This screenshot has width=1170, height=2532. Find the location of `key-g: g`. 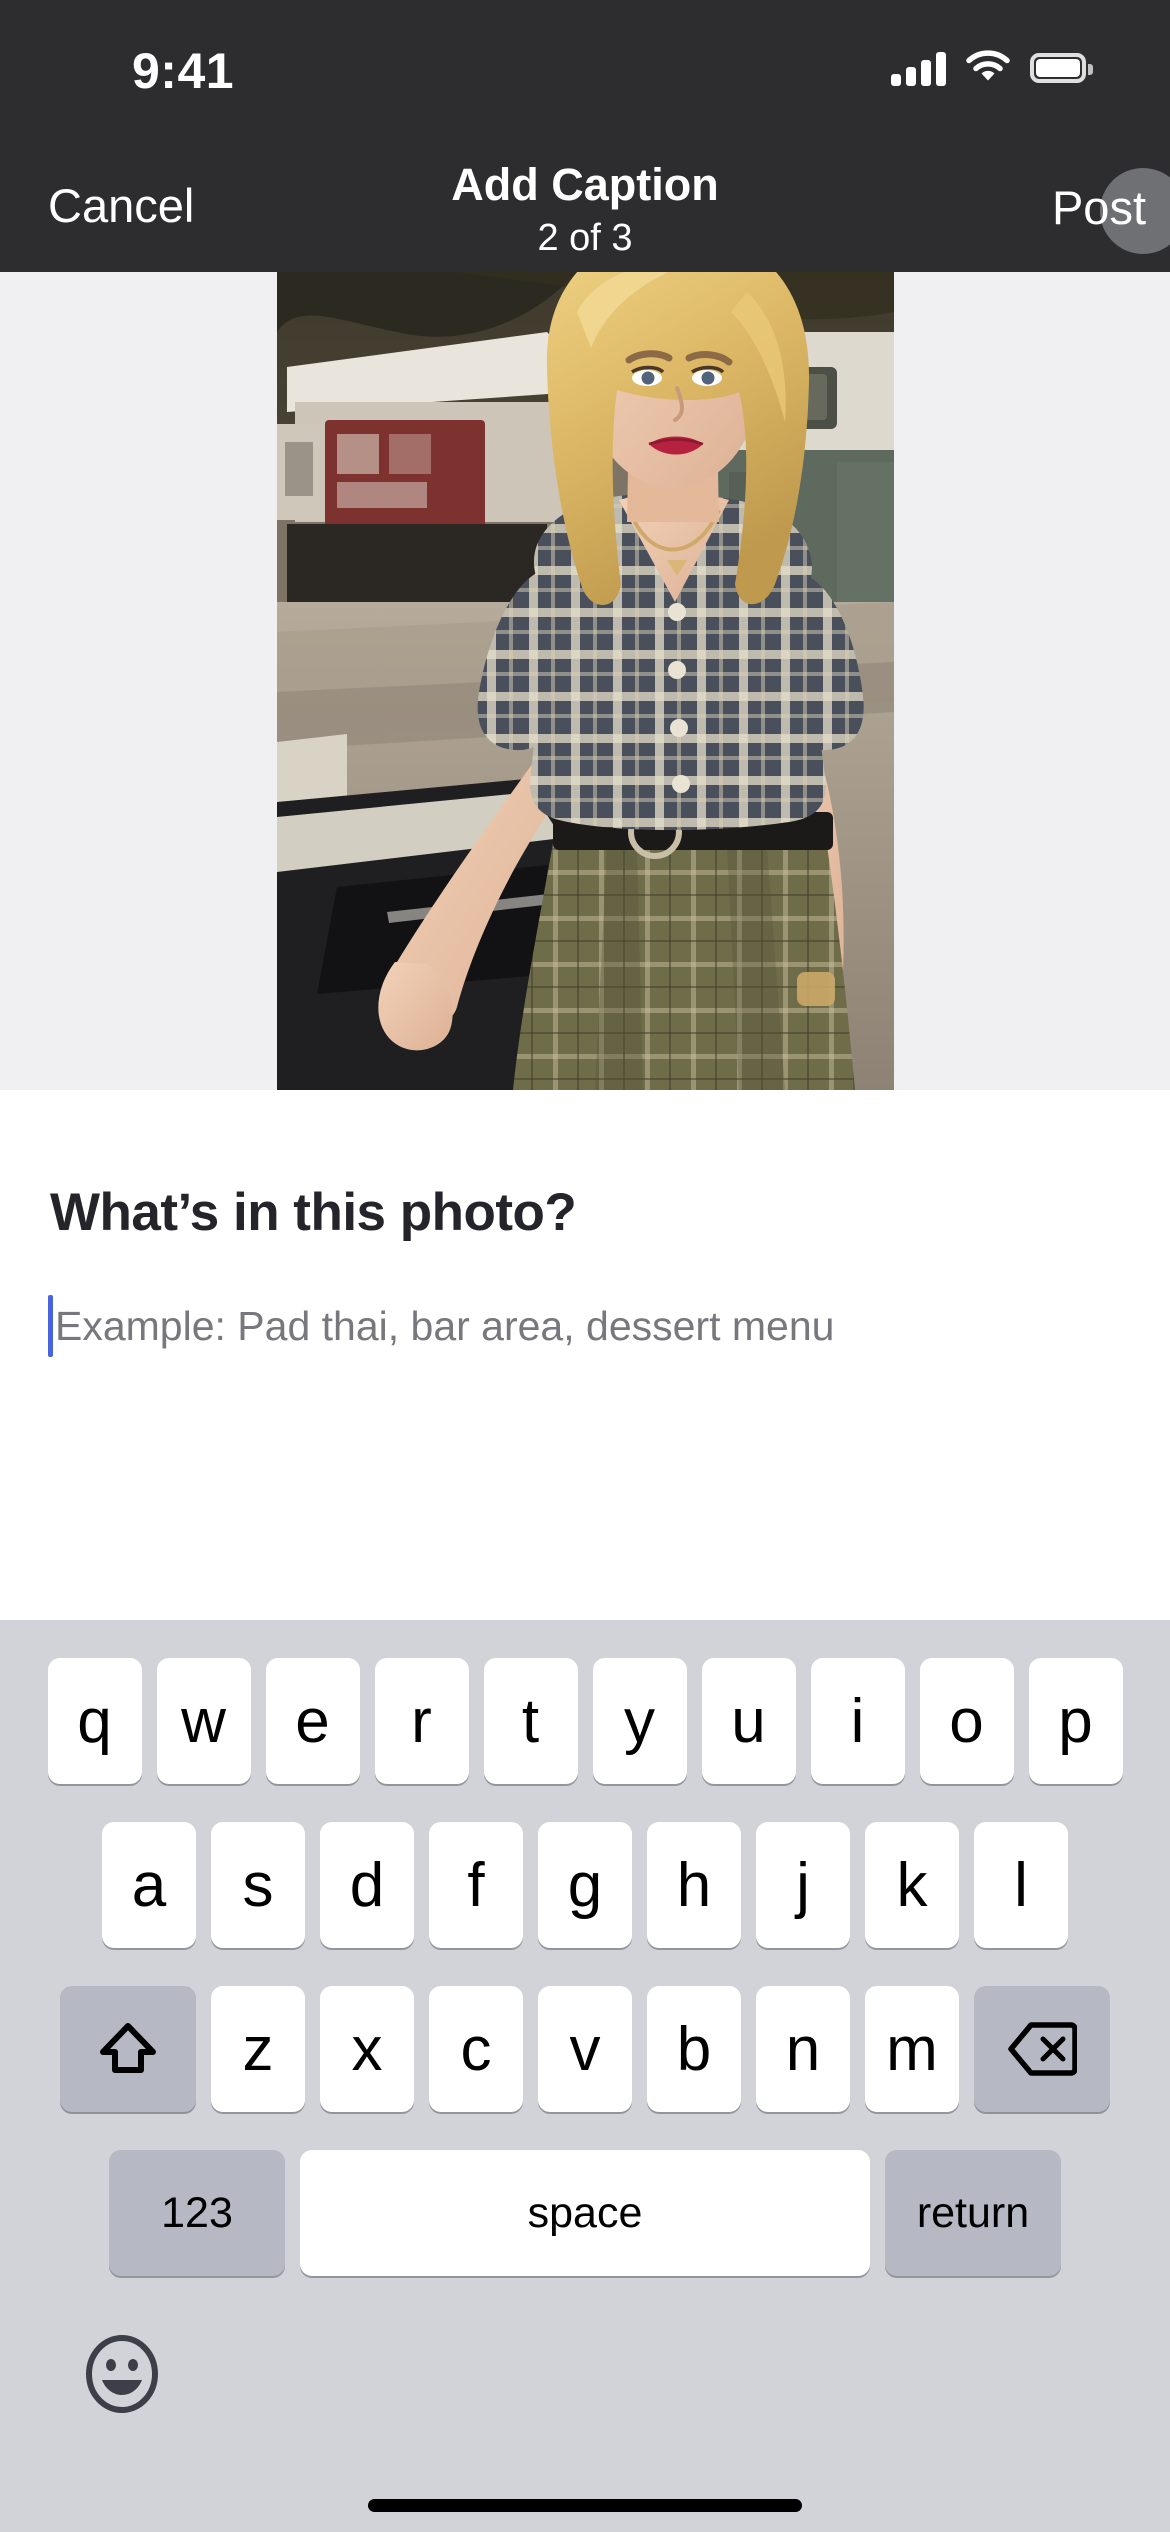

key-g: g is located at coordinates (585, 1885).